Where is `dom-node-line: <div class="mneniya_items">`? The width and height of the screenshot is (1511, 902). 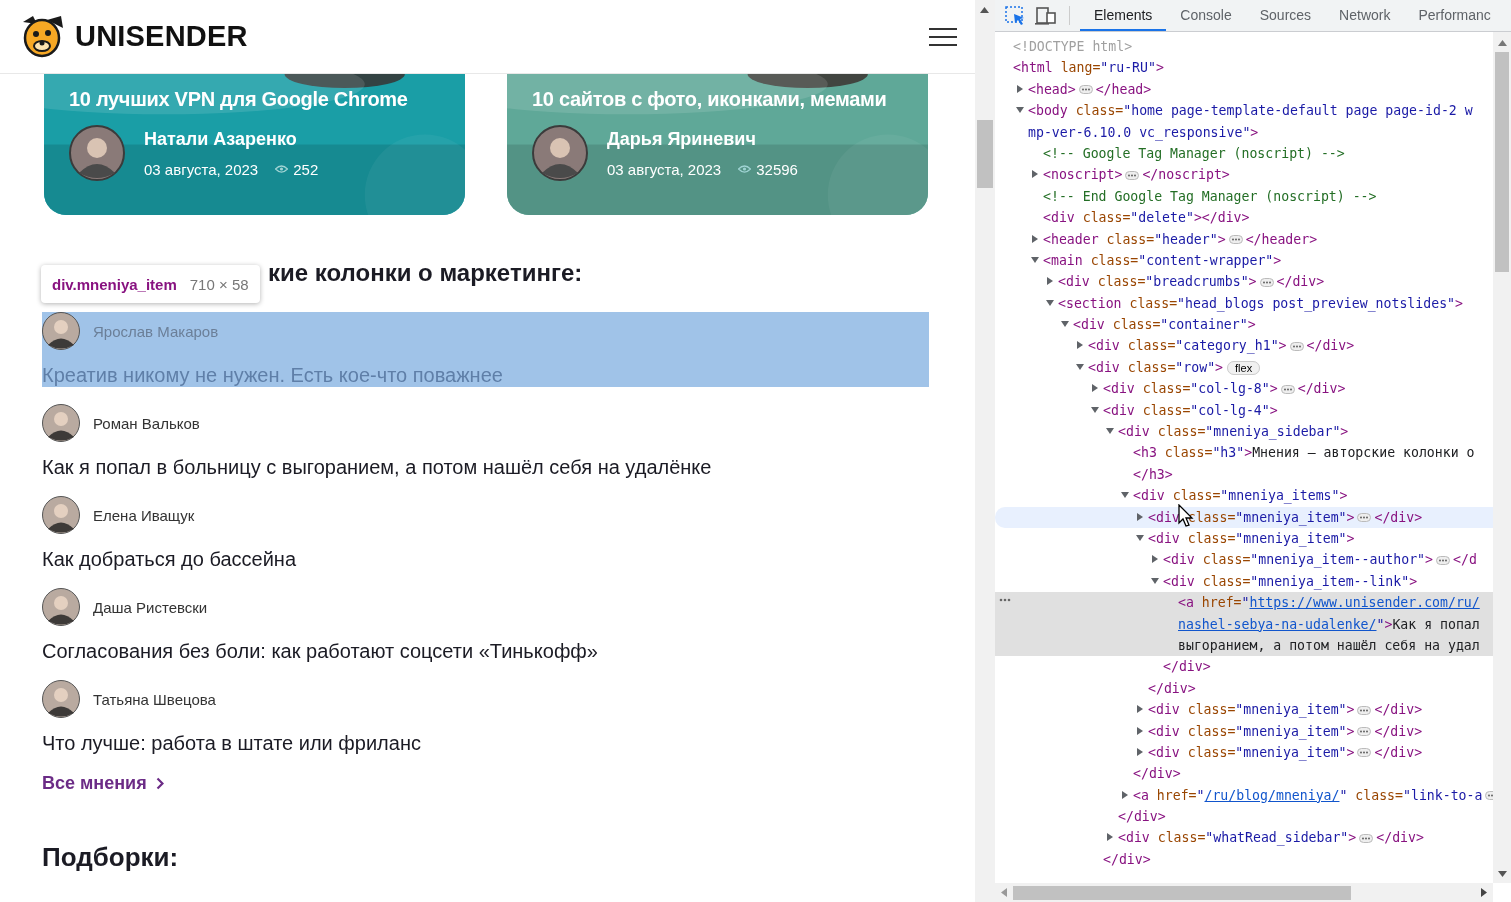 dom-node-line: <div class="mneniya_items"> is located at coordinates (1244, 496).